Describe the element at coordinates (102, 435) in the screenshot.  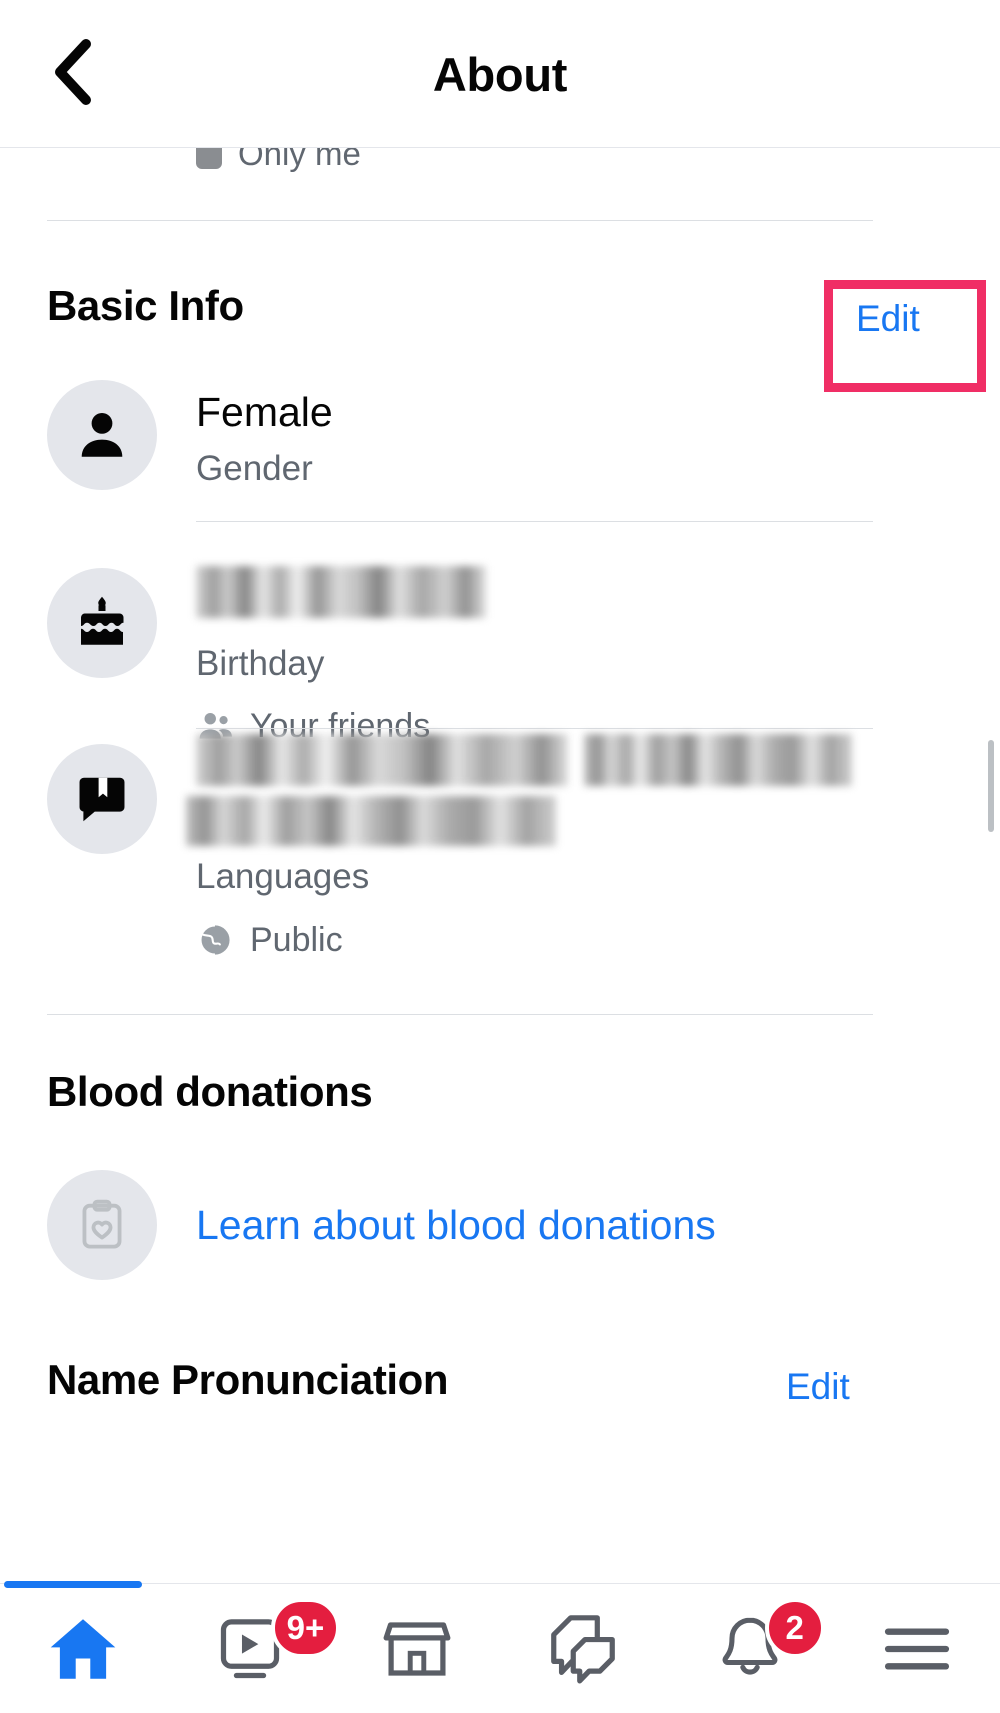
I see `person-icon` at that location.